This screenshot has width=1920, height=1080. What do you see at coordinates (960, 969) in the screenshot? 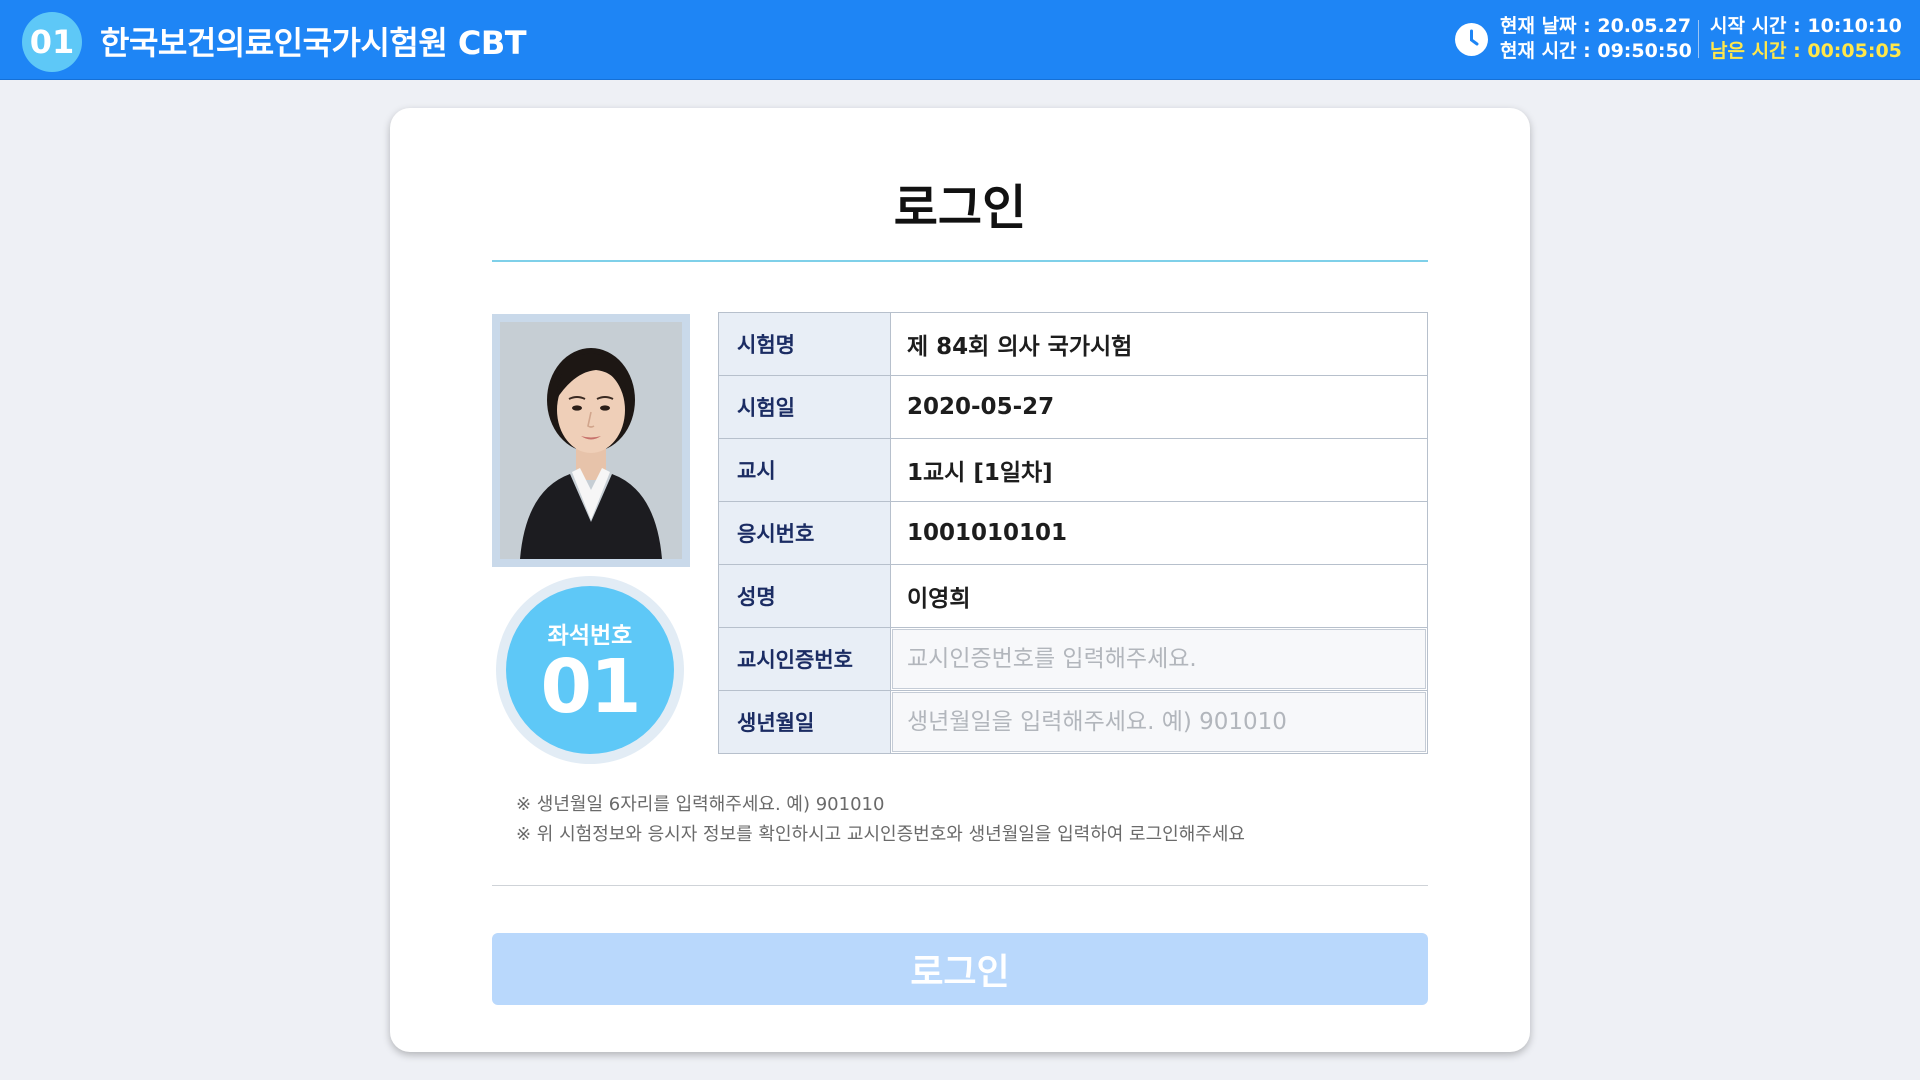
I see `login-button: 로그인` at bounding box center [960, 969].